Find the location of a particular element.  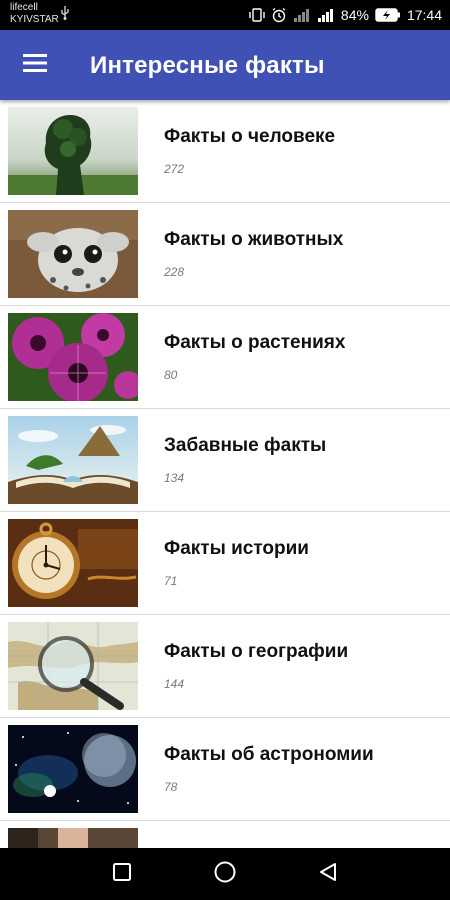

battery-percent: 84% is located at coordinates (354, 15).